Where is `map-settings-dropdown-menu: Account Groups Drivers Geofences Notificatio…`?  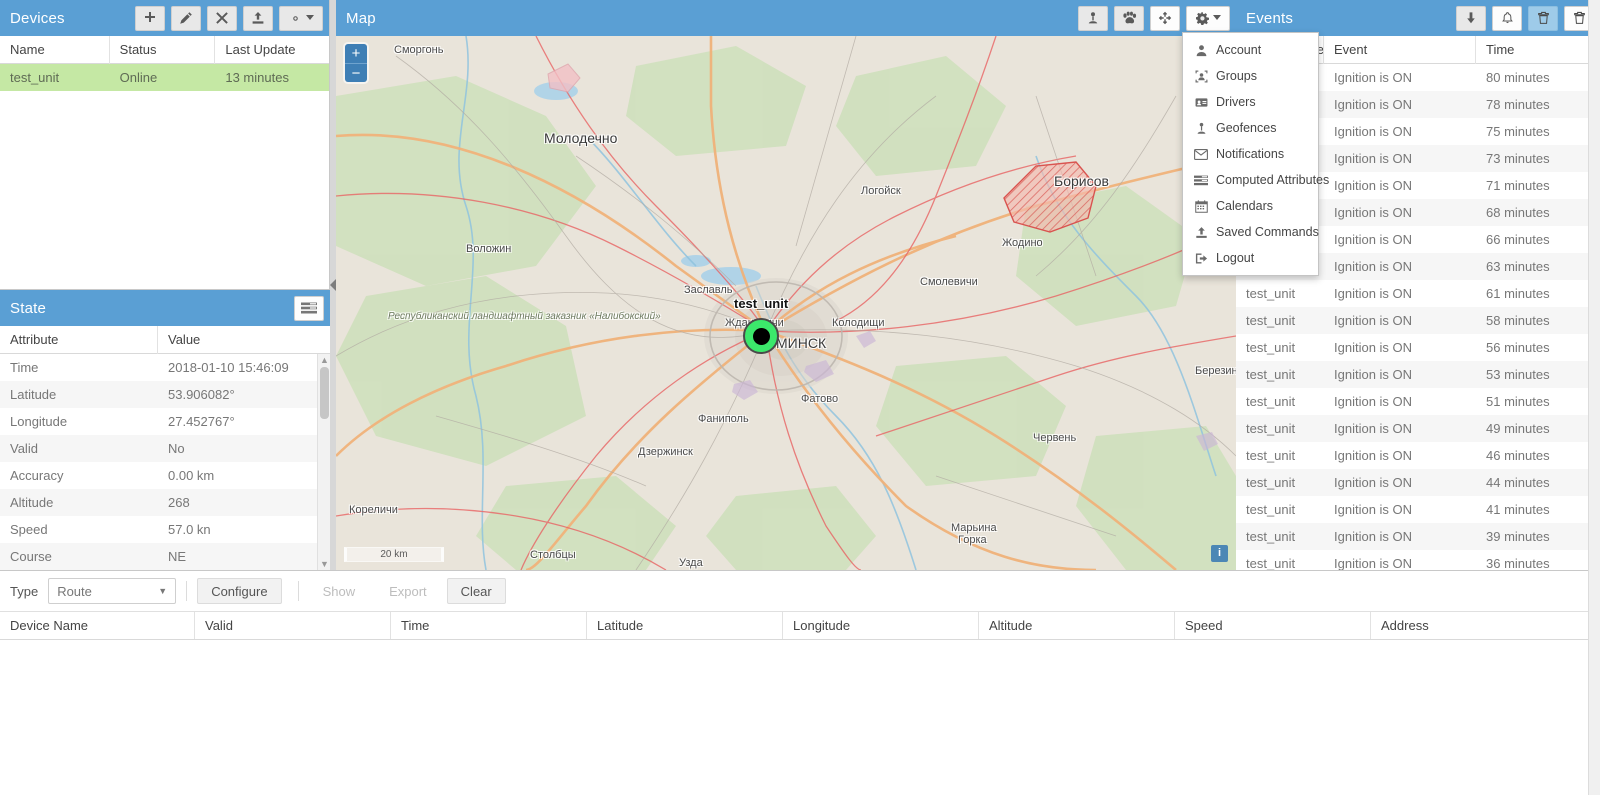
map-settings-dropdown-menu: Account Groups Drivers Geofences Notificatio… is located at coordinates (1255, 154).